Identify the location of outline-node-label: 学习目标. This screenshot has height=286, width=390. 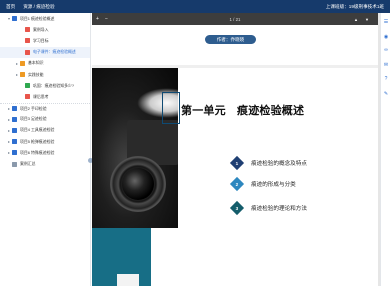
(41, 40).